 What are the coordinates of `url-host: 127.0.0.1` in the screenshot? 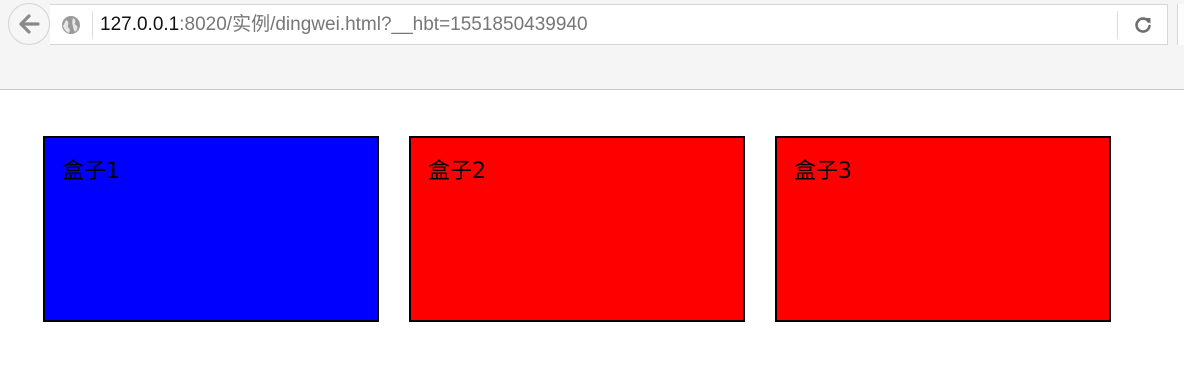 It's located at (140, 24).